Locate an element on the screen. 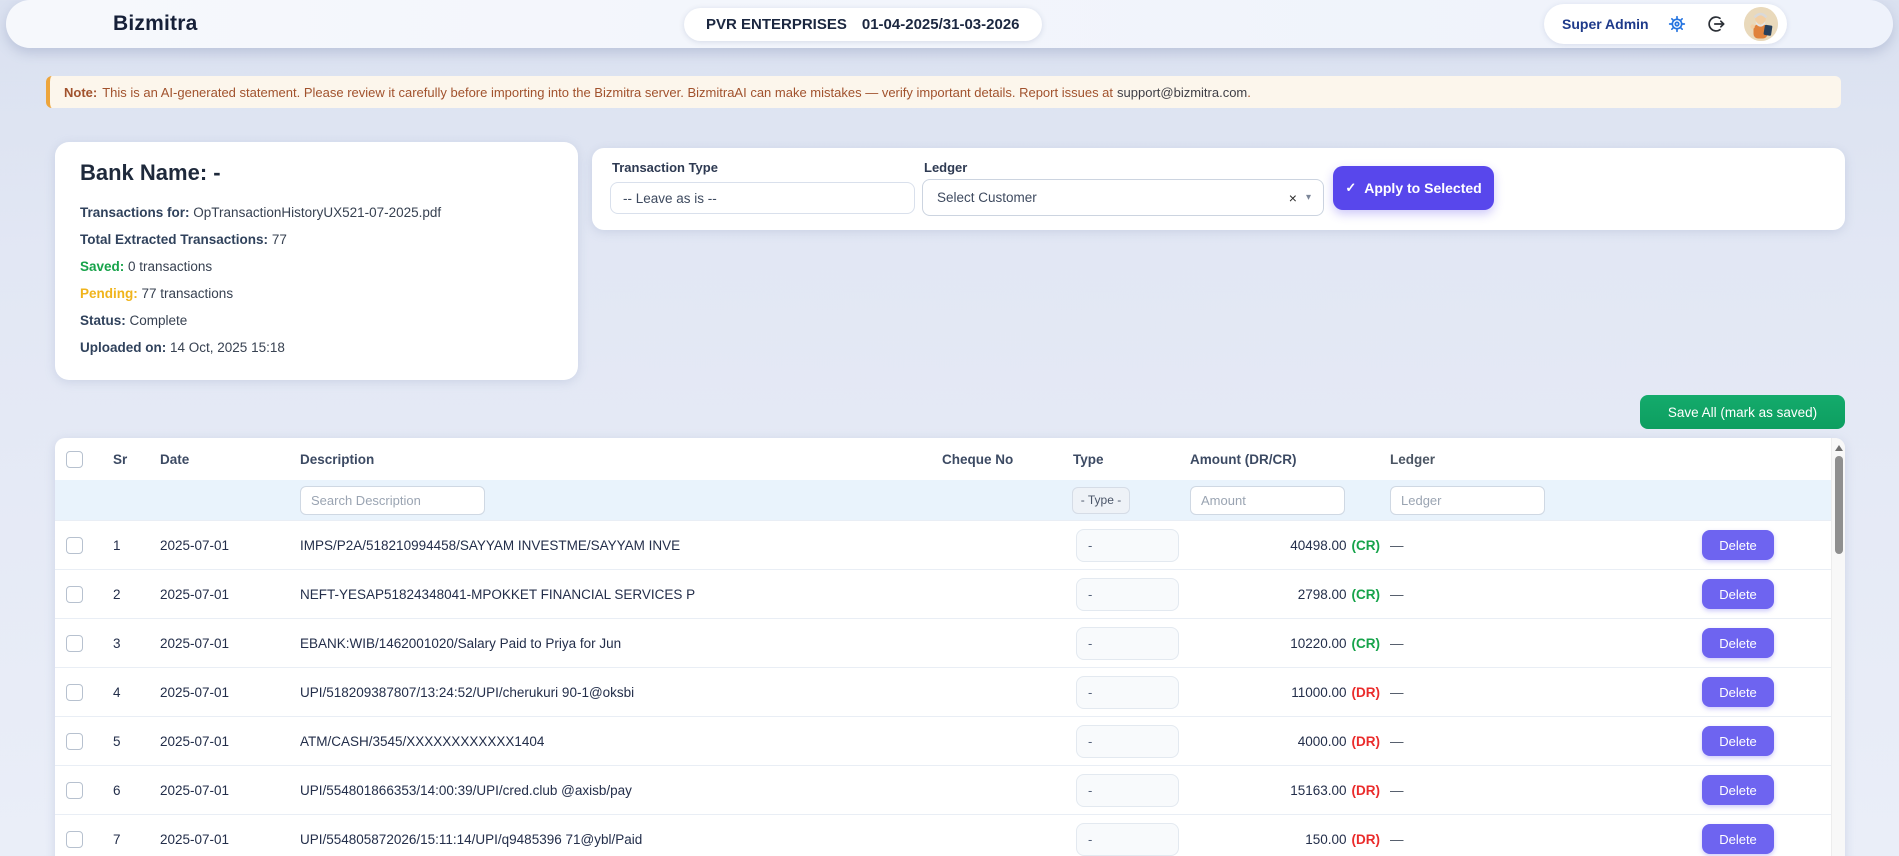  ledger-clear-icon: × is located at coordinates (1293, 198).